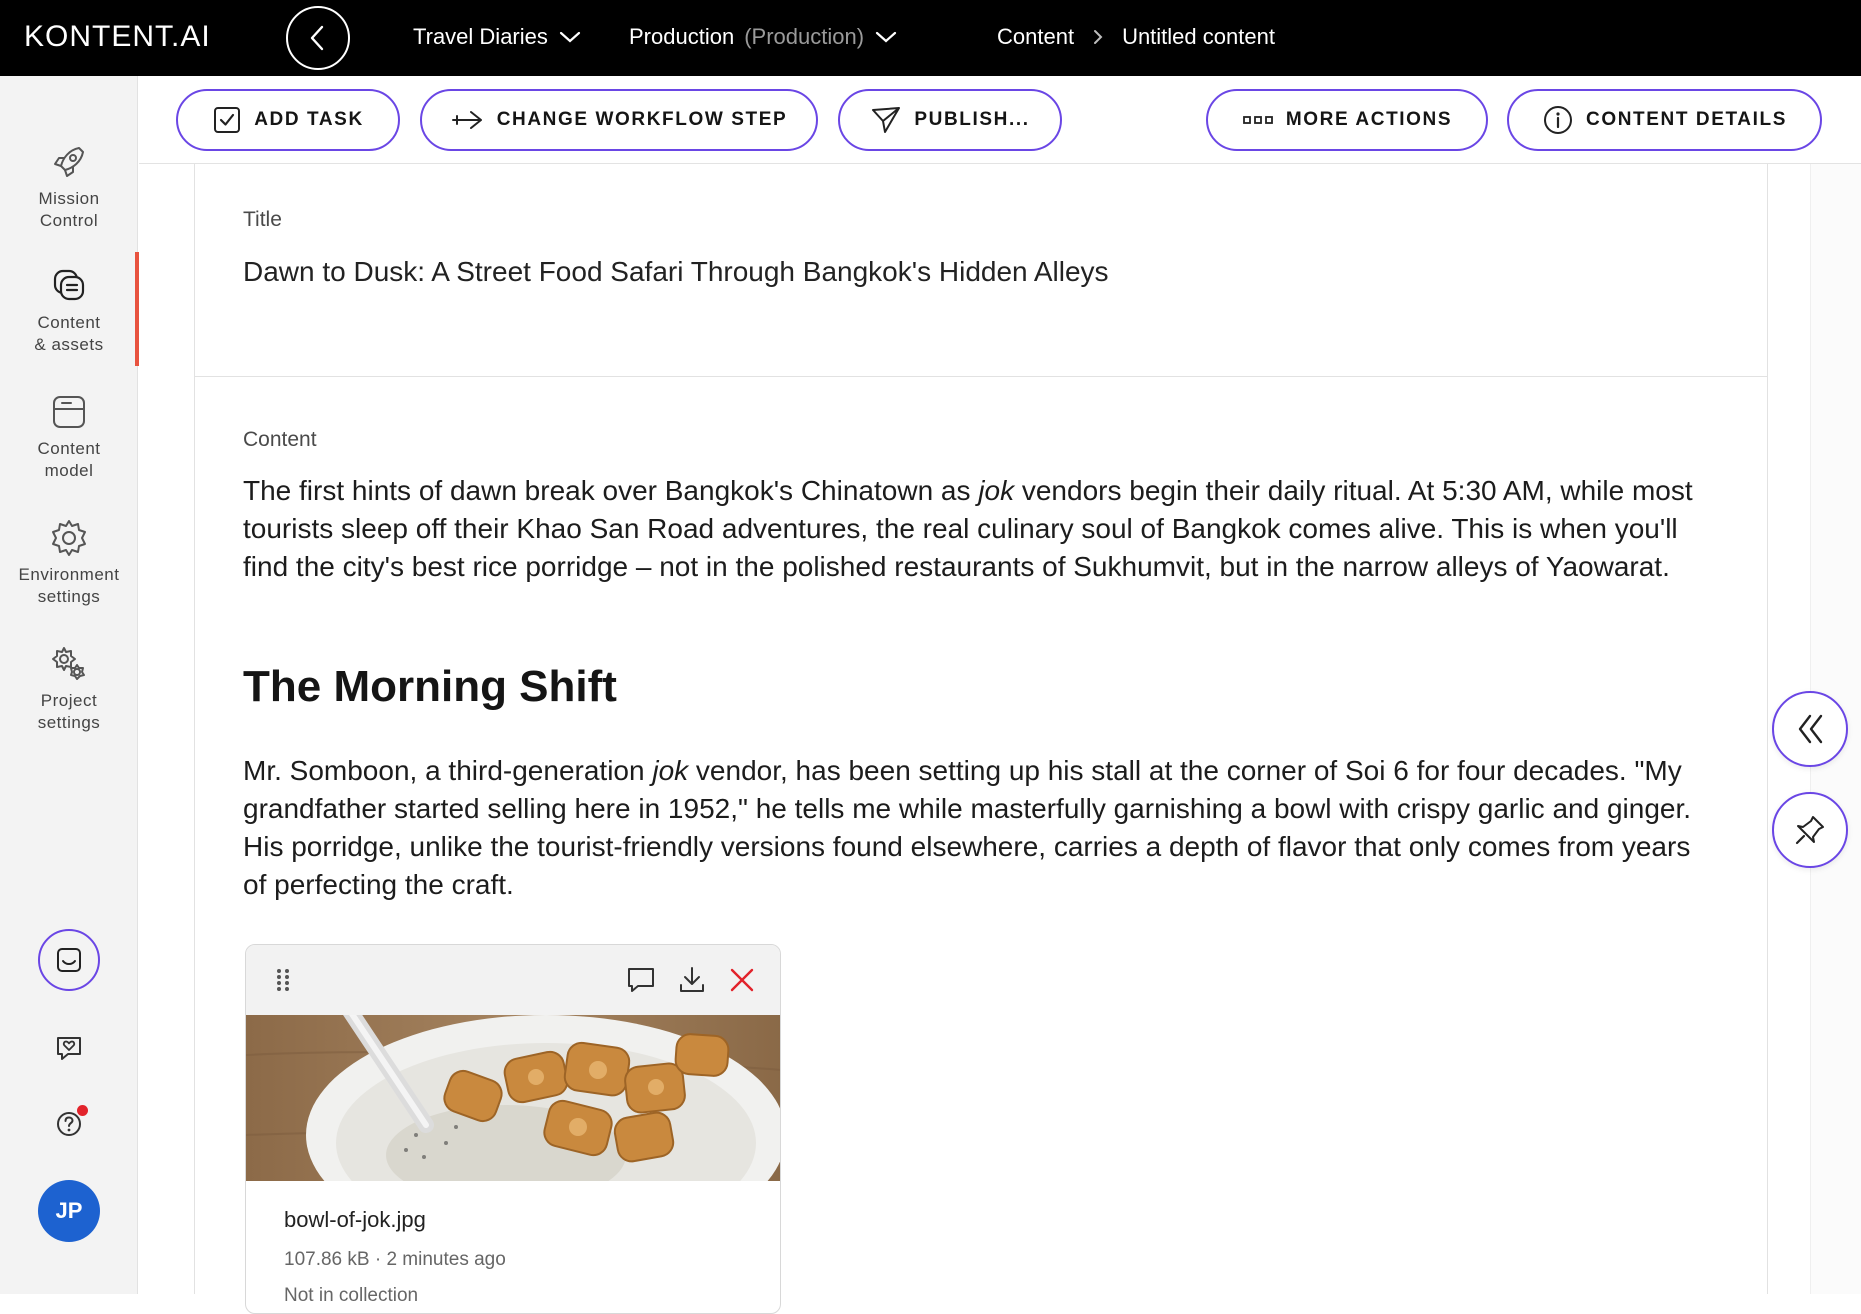 The image size is (1861, 1314). I want to click on more-actions-button: MORE ACTIONS, so click(1347, 120).